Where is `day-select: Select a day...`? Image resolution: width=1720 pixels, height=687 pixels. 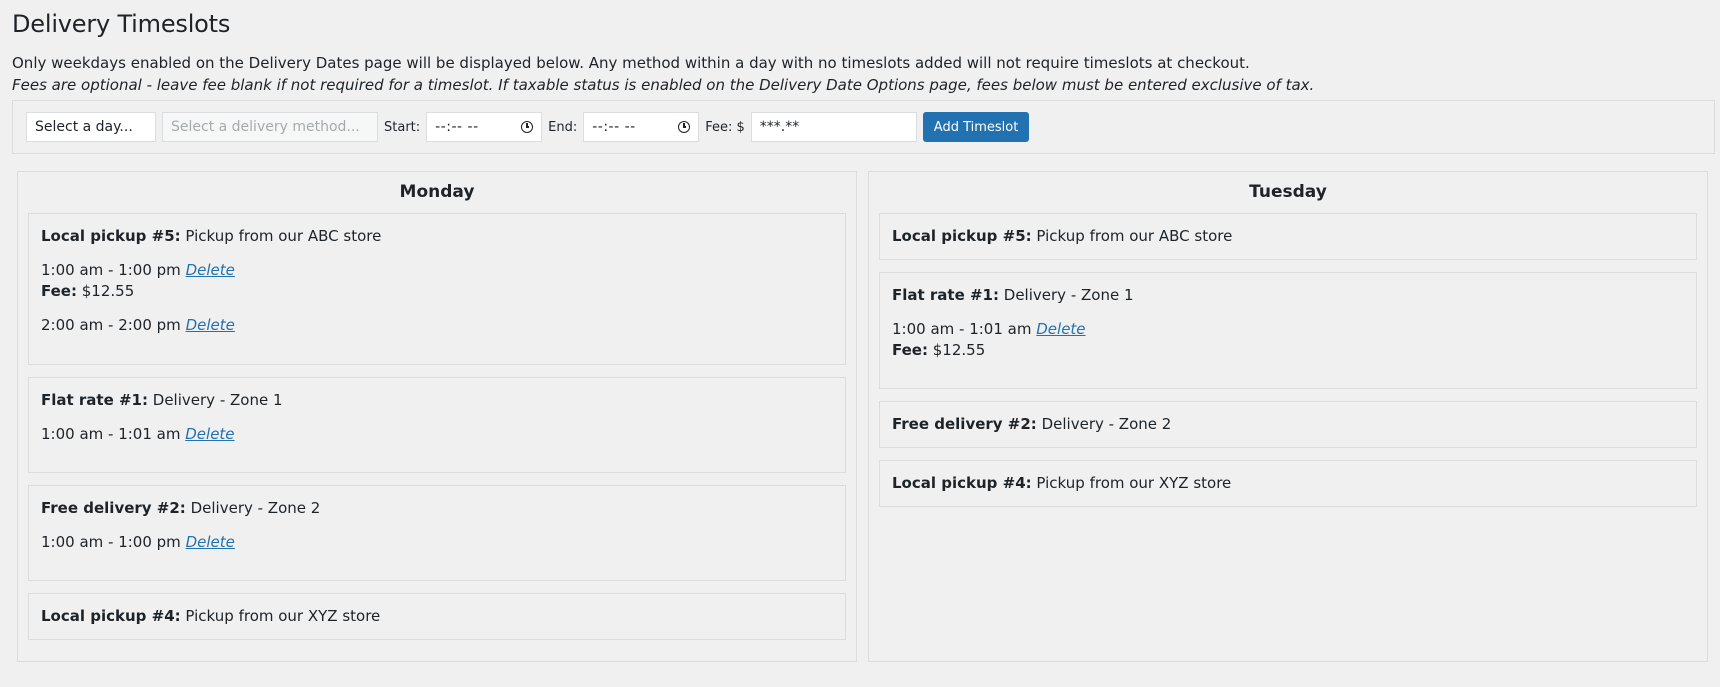
day-select: Select a day... is located at coordinates (91, 127).